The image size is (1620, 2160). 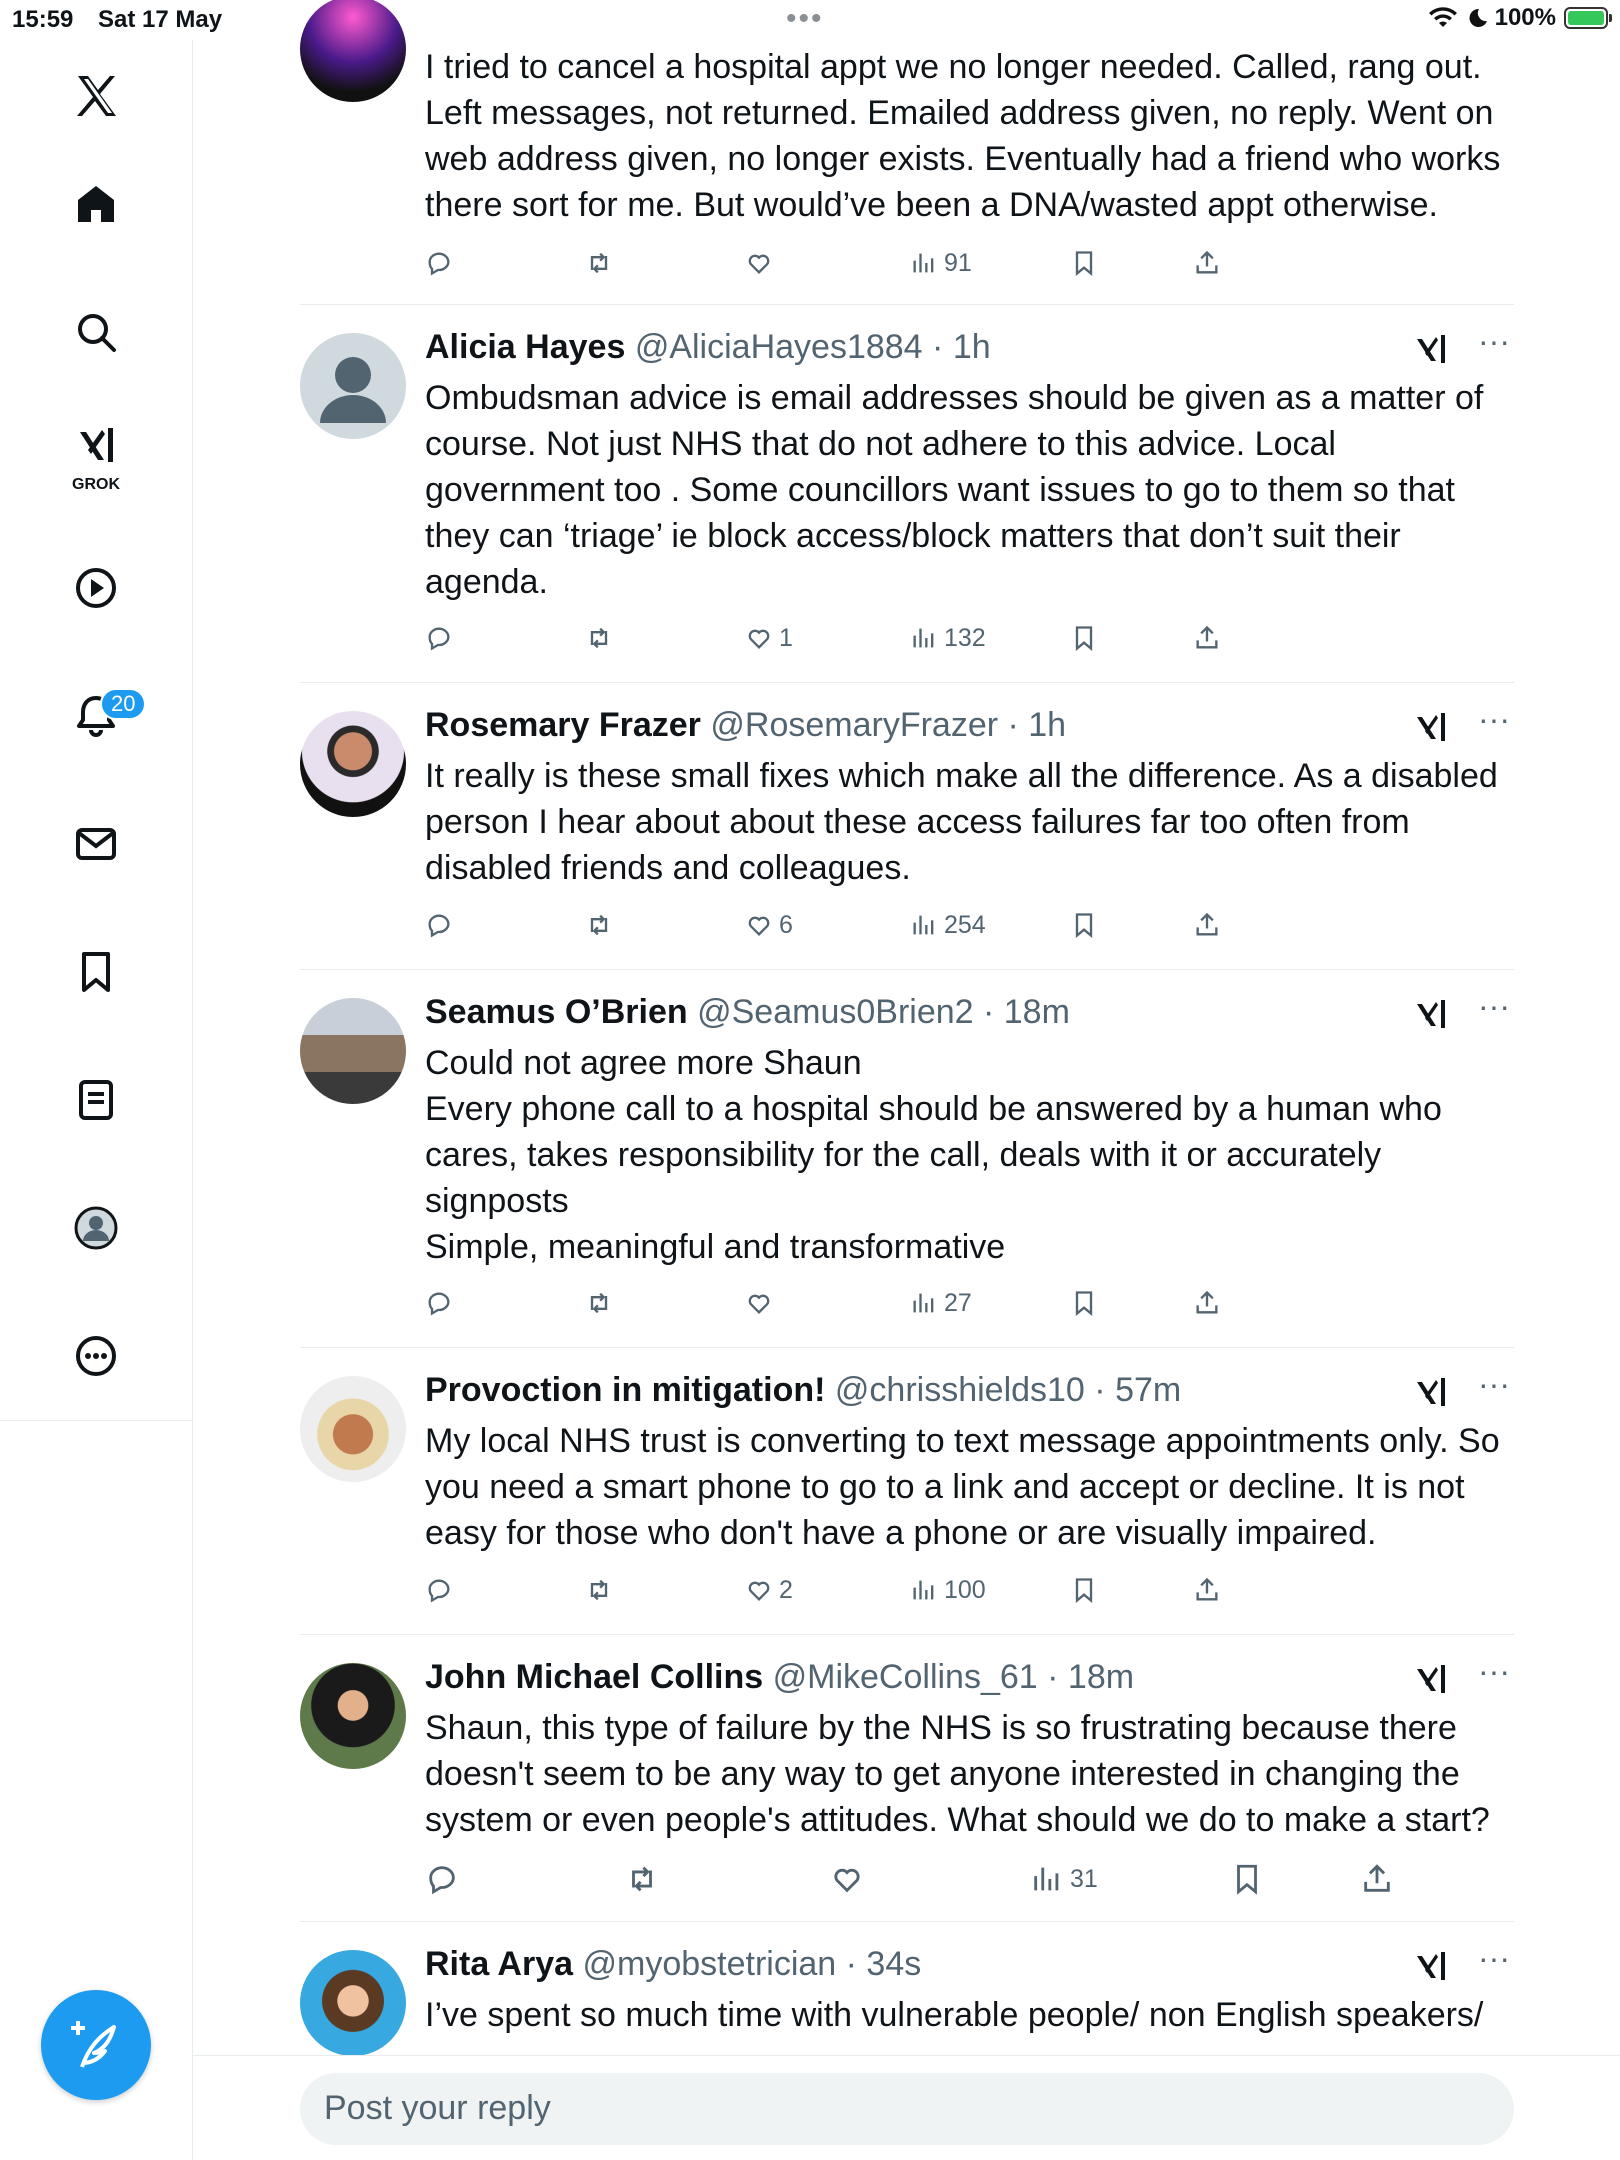 I want to click on views-button: 27, so click(x=941, y=1303).